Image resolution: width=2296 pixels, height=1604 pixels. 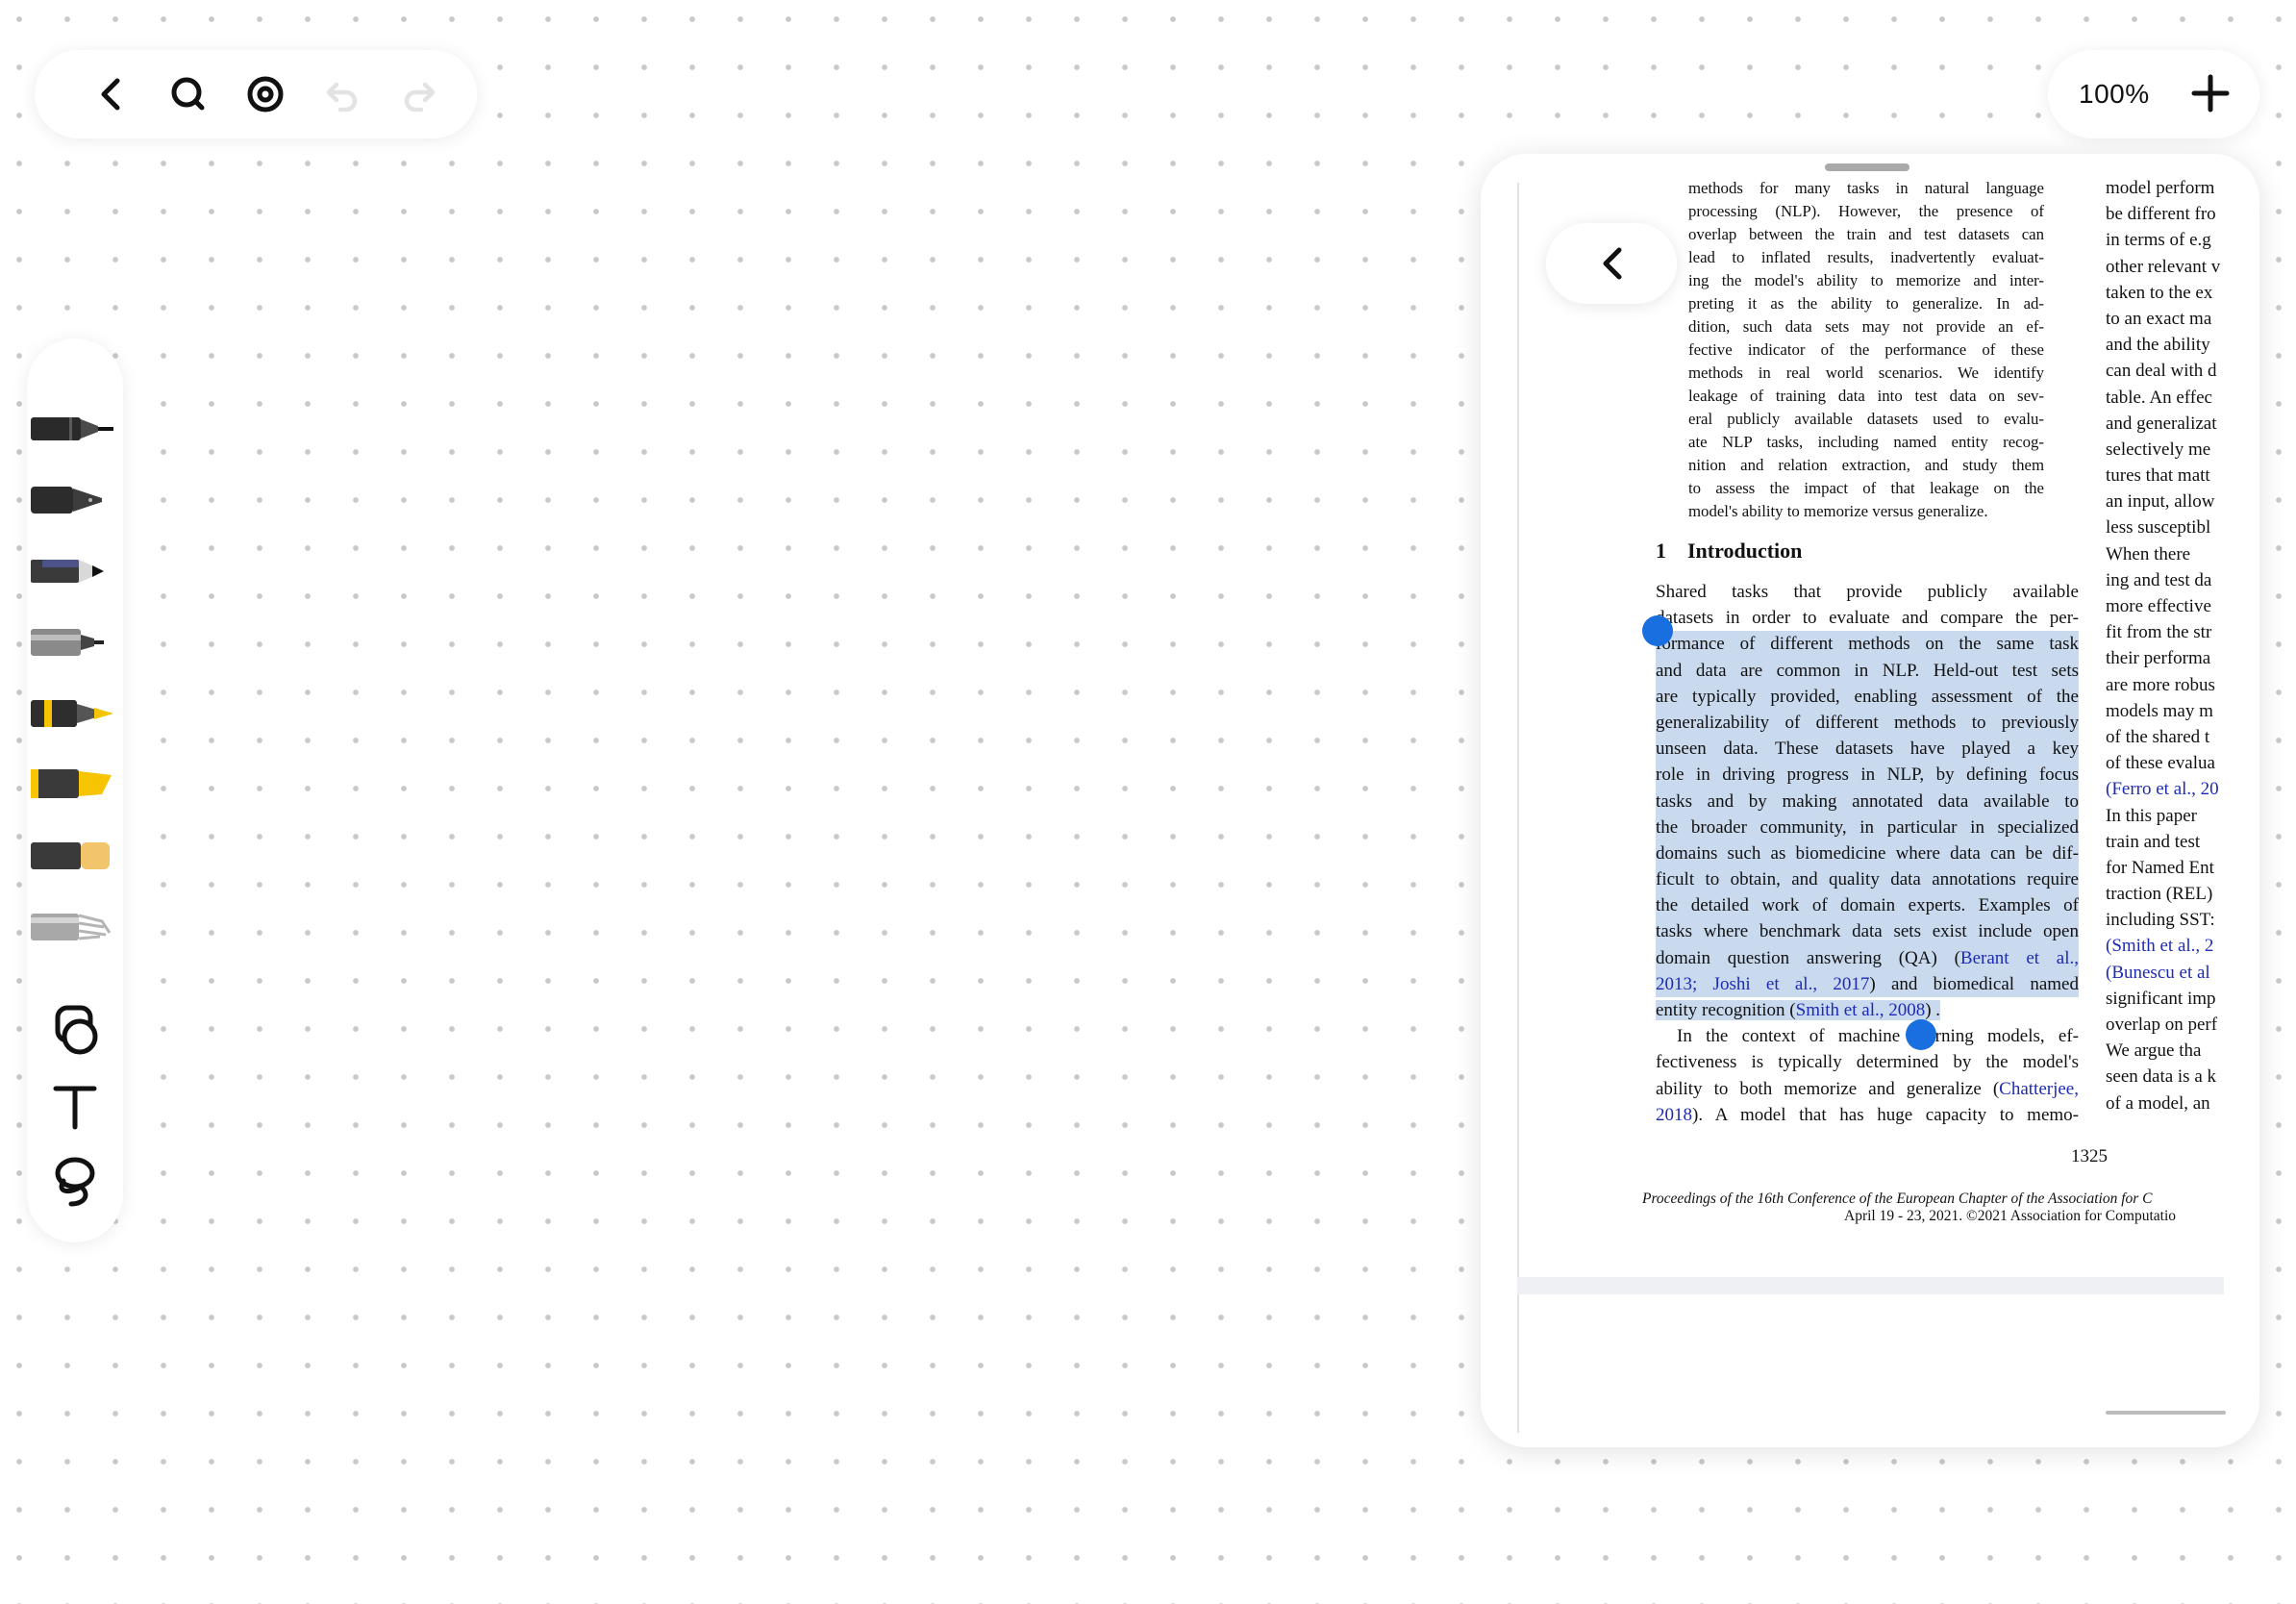 I want to click on next-page-rule, so click(x=2166, y=1413).